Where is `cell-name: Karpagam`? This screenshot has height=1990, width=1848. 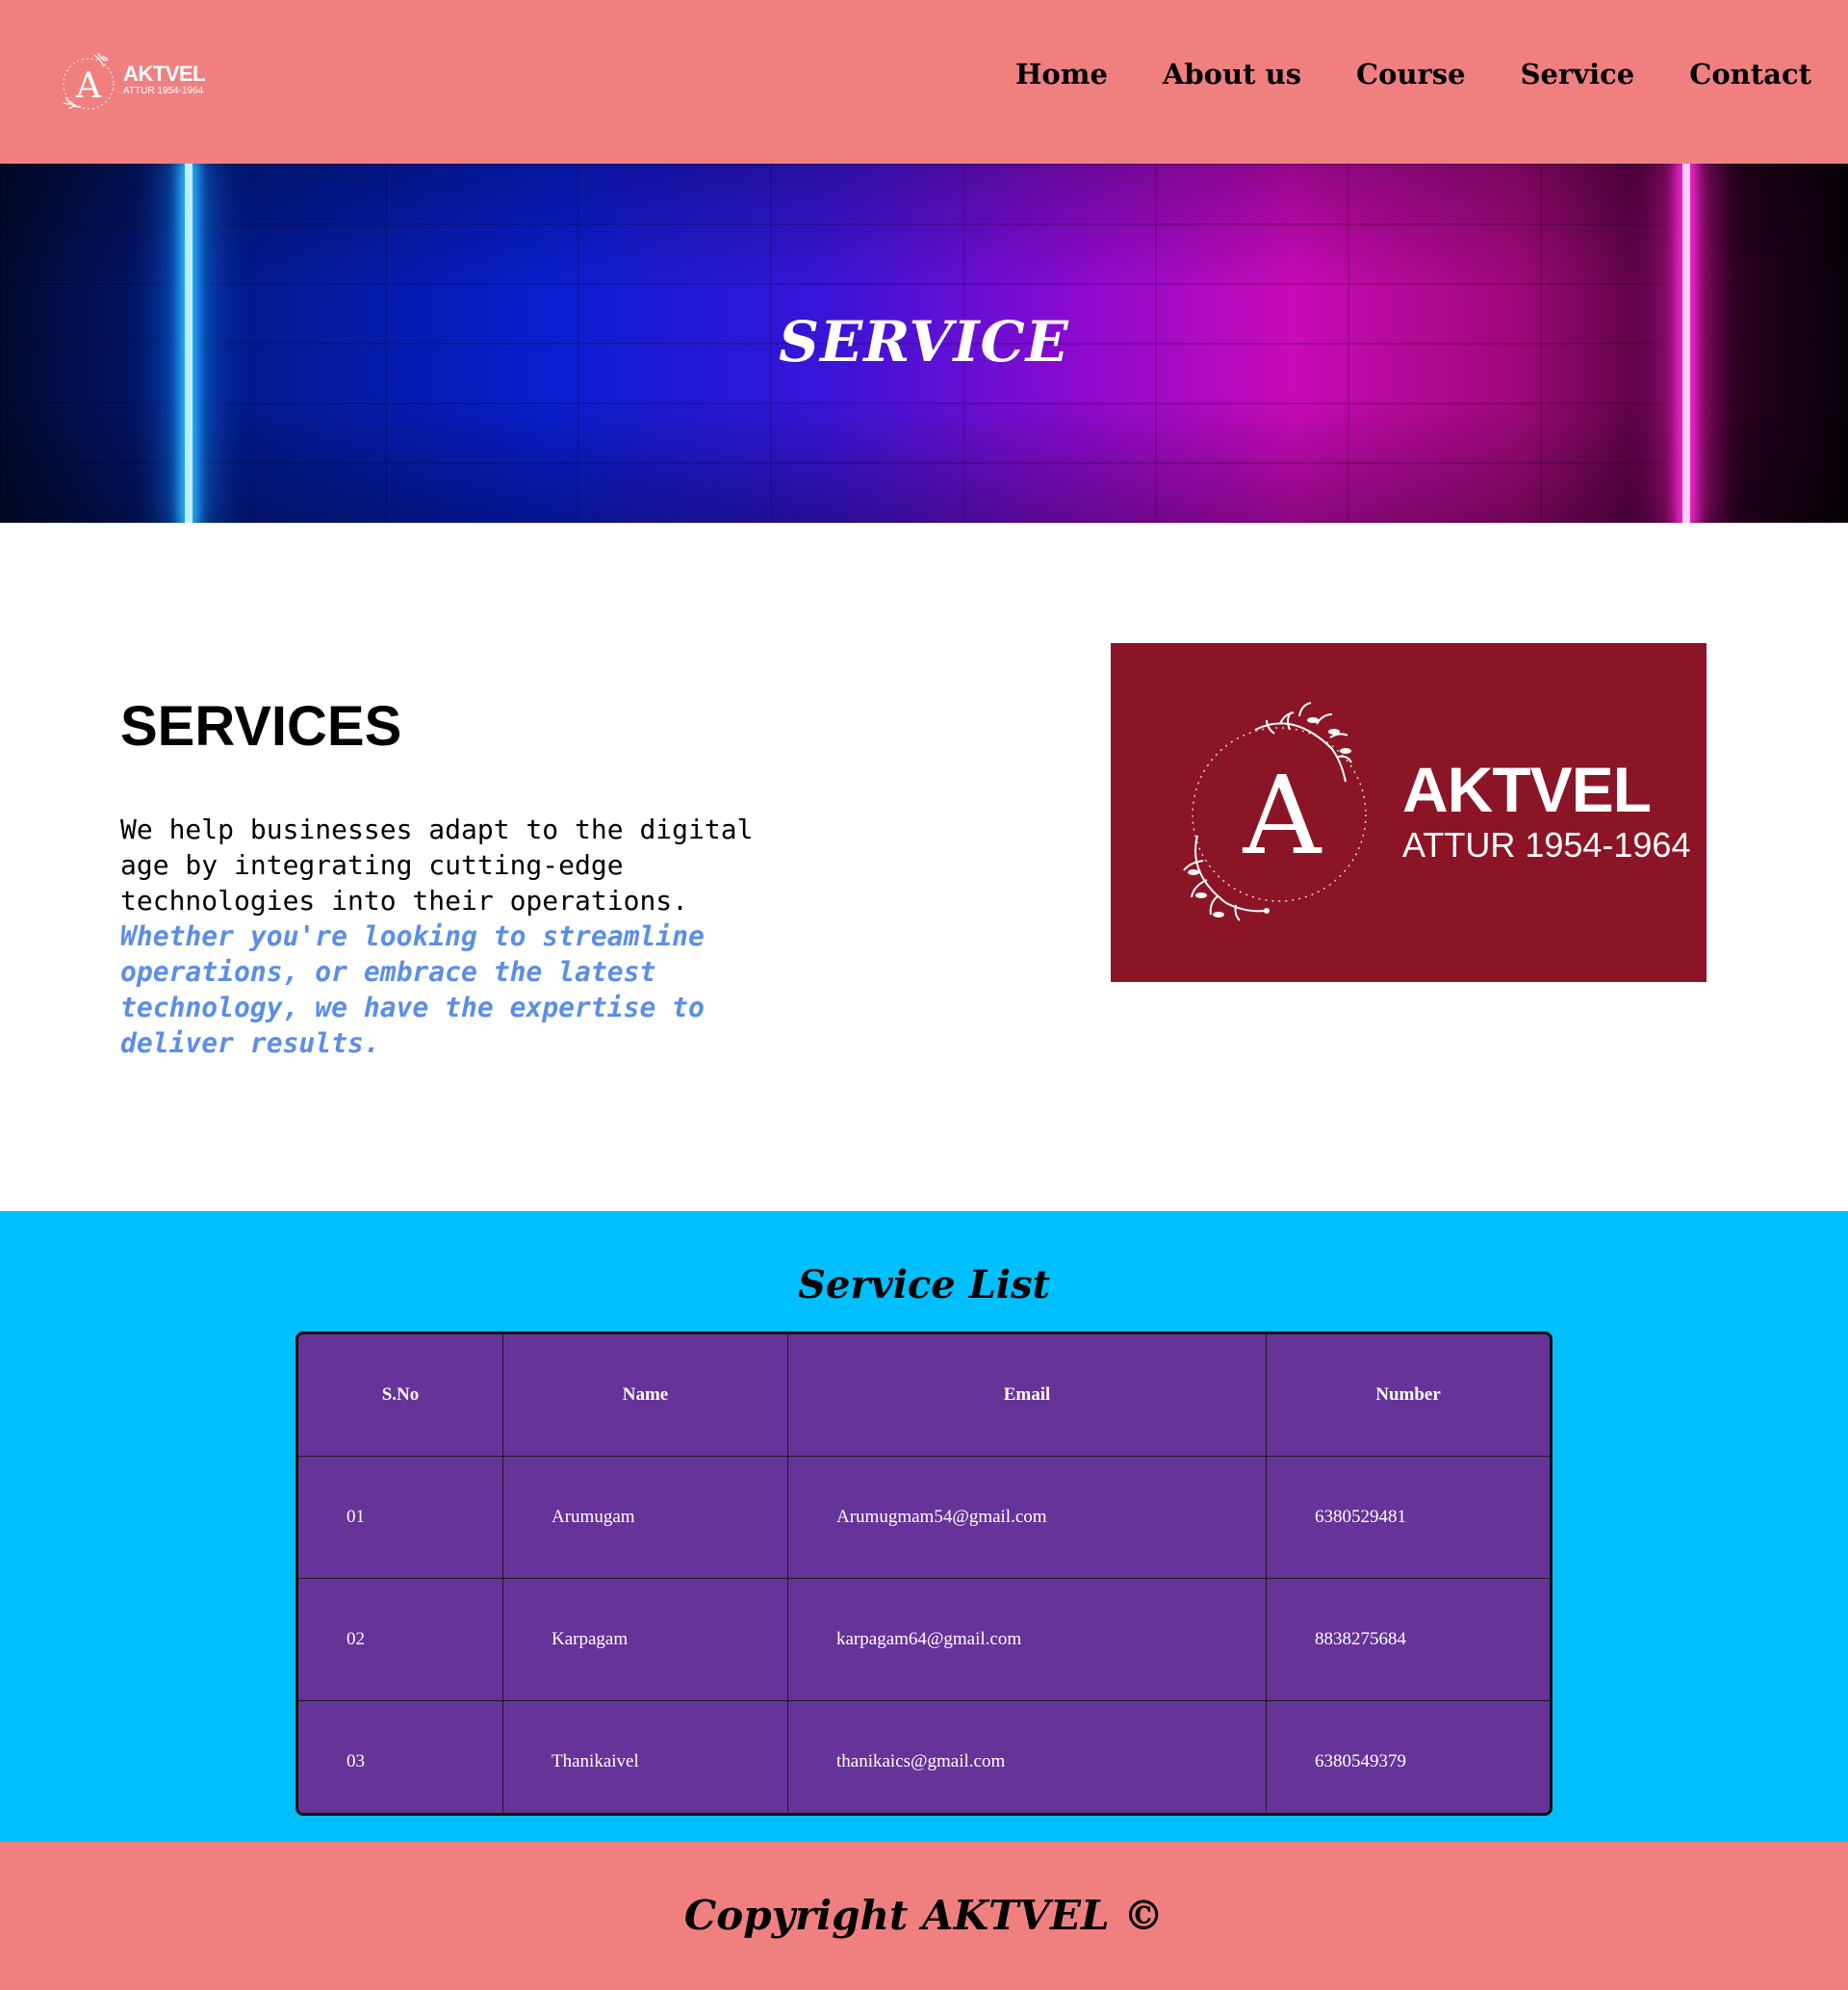 cell-name: Karpagam is located at coordinates (645, 1640).